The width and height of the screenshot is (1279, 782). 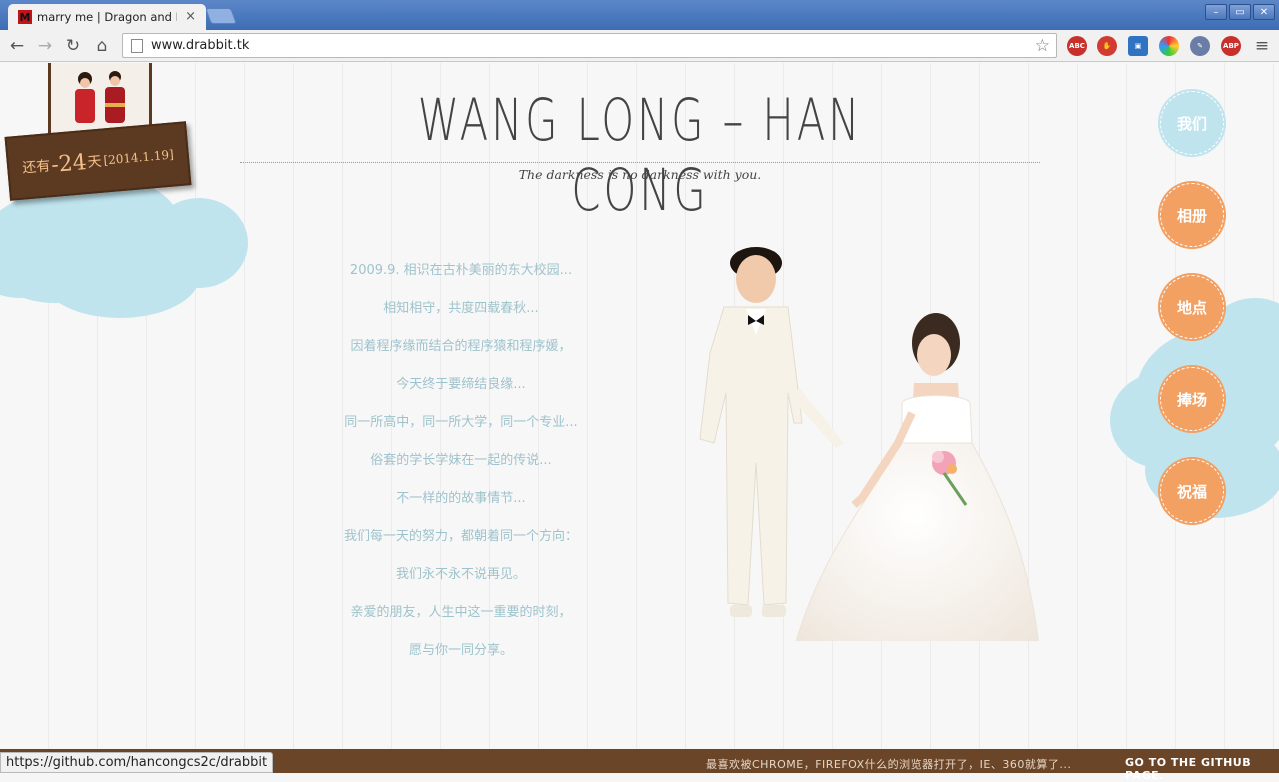 I want to click on site-favicon-icon: M, so click(x=25, y=17).